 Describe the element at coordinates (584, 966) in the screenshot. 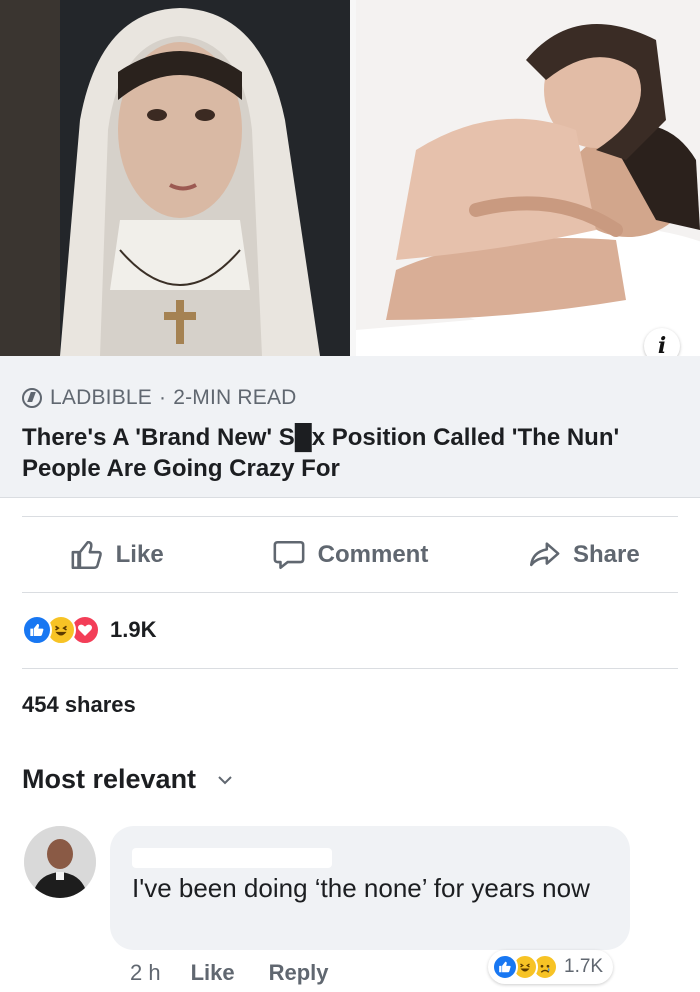

I see `comment-reactions-count: 1.7K` at that location.